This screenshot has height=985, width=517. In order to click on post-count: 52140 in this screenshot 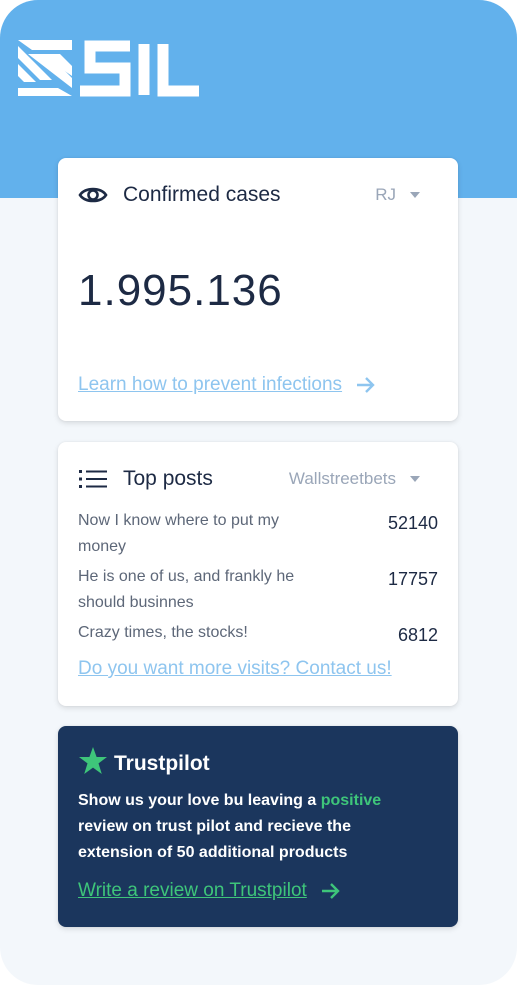, I will do `click(412, 523)`.